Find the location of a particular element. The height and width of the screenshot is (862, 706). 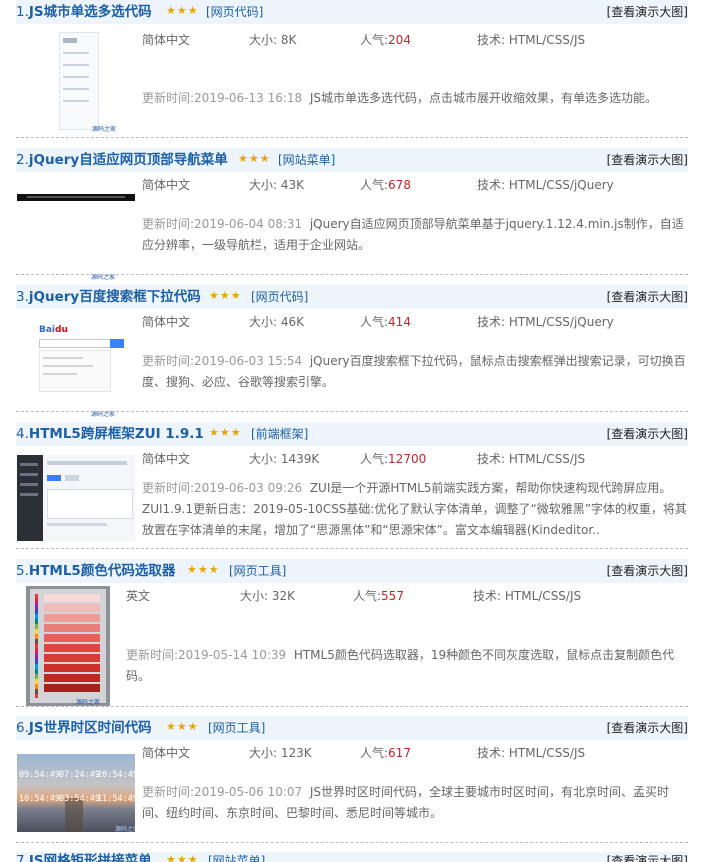

item-title-link: jQuery百度搜索框下拉代码 is located at coordinates (115, 297).